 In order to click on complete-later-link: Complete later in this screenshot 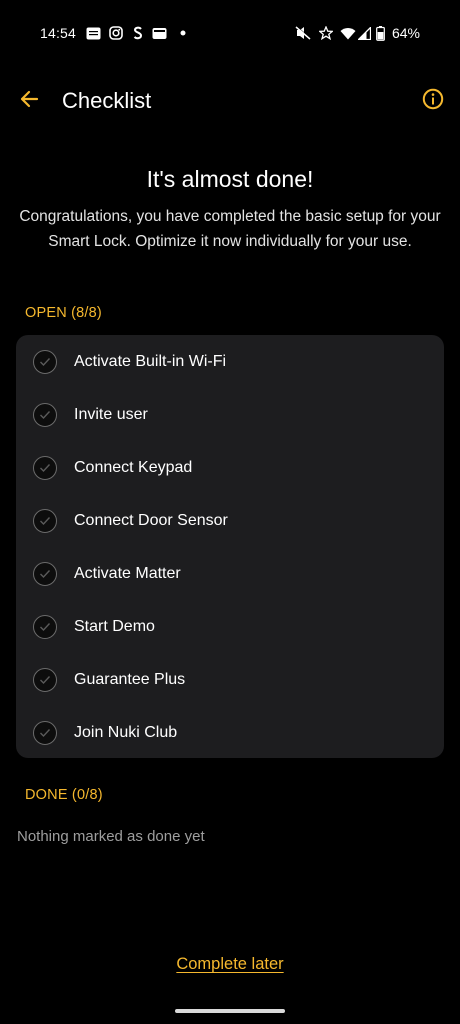, I will do `click(229, 964)`.